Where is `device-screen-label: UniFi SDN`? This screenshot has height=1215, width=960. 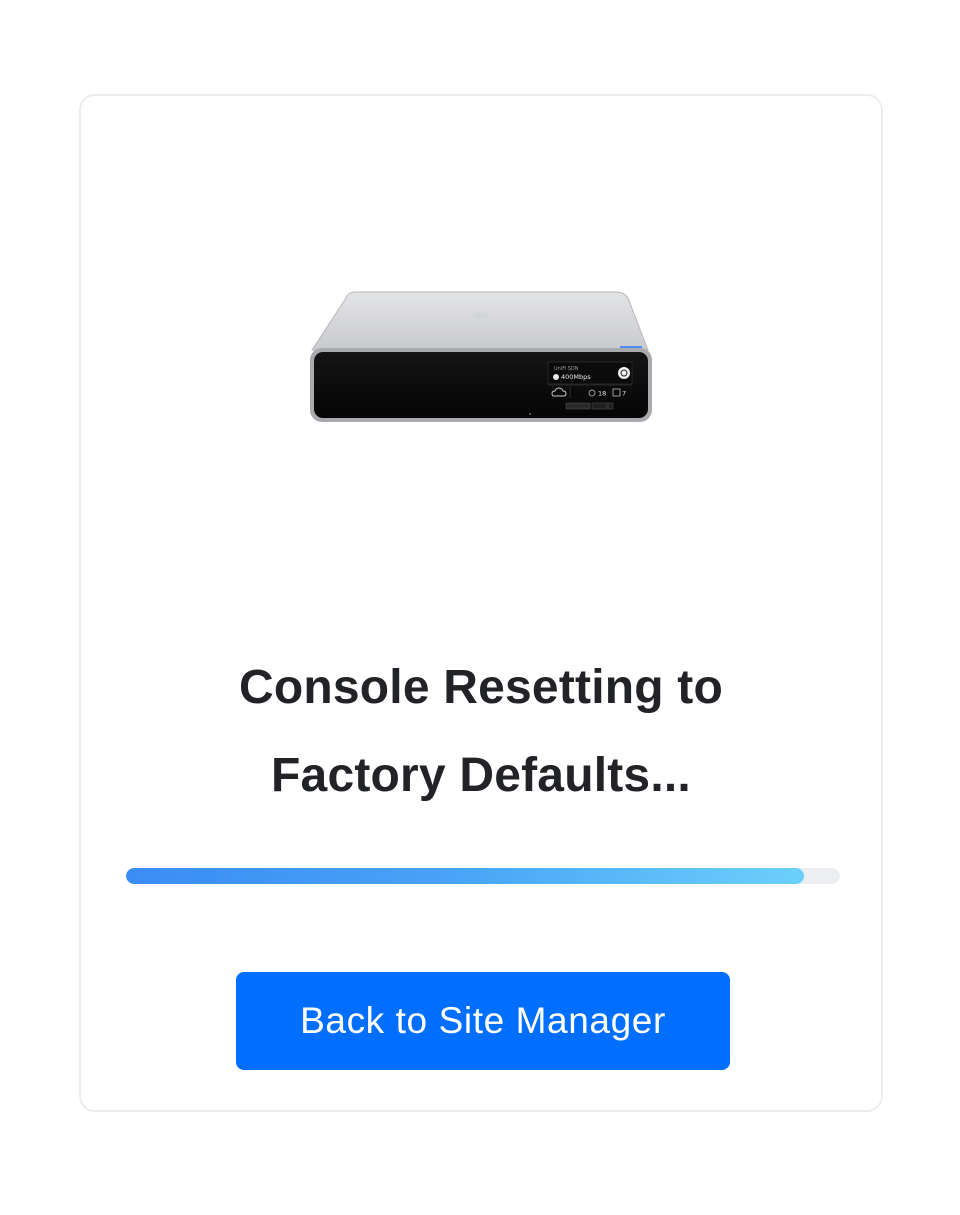 device-screen-label: UniFi SDN is located at coordinates (566, 369).